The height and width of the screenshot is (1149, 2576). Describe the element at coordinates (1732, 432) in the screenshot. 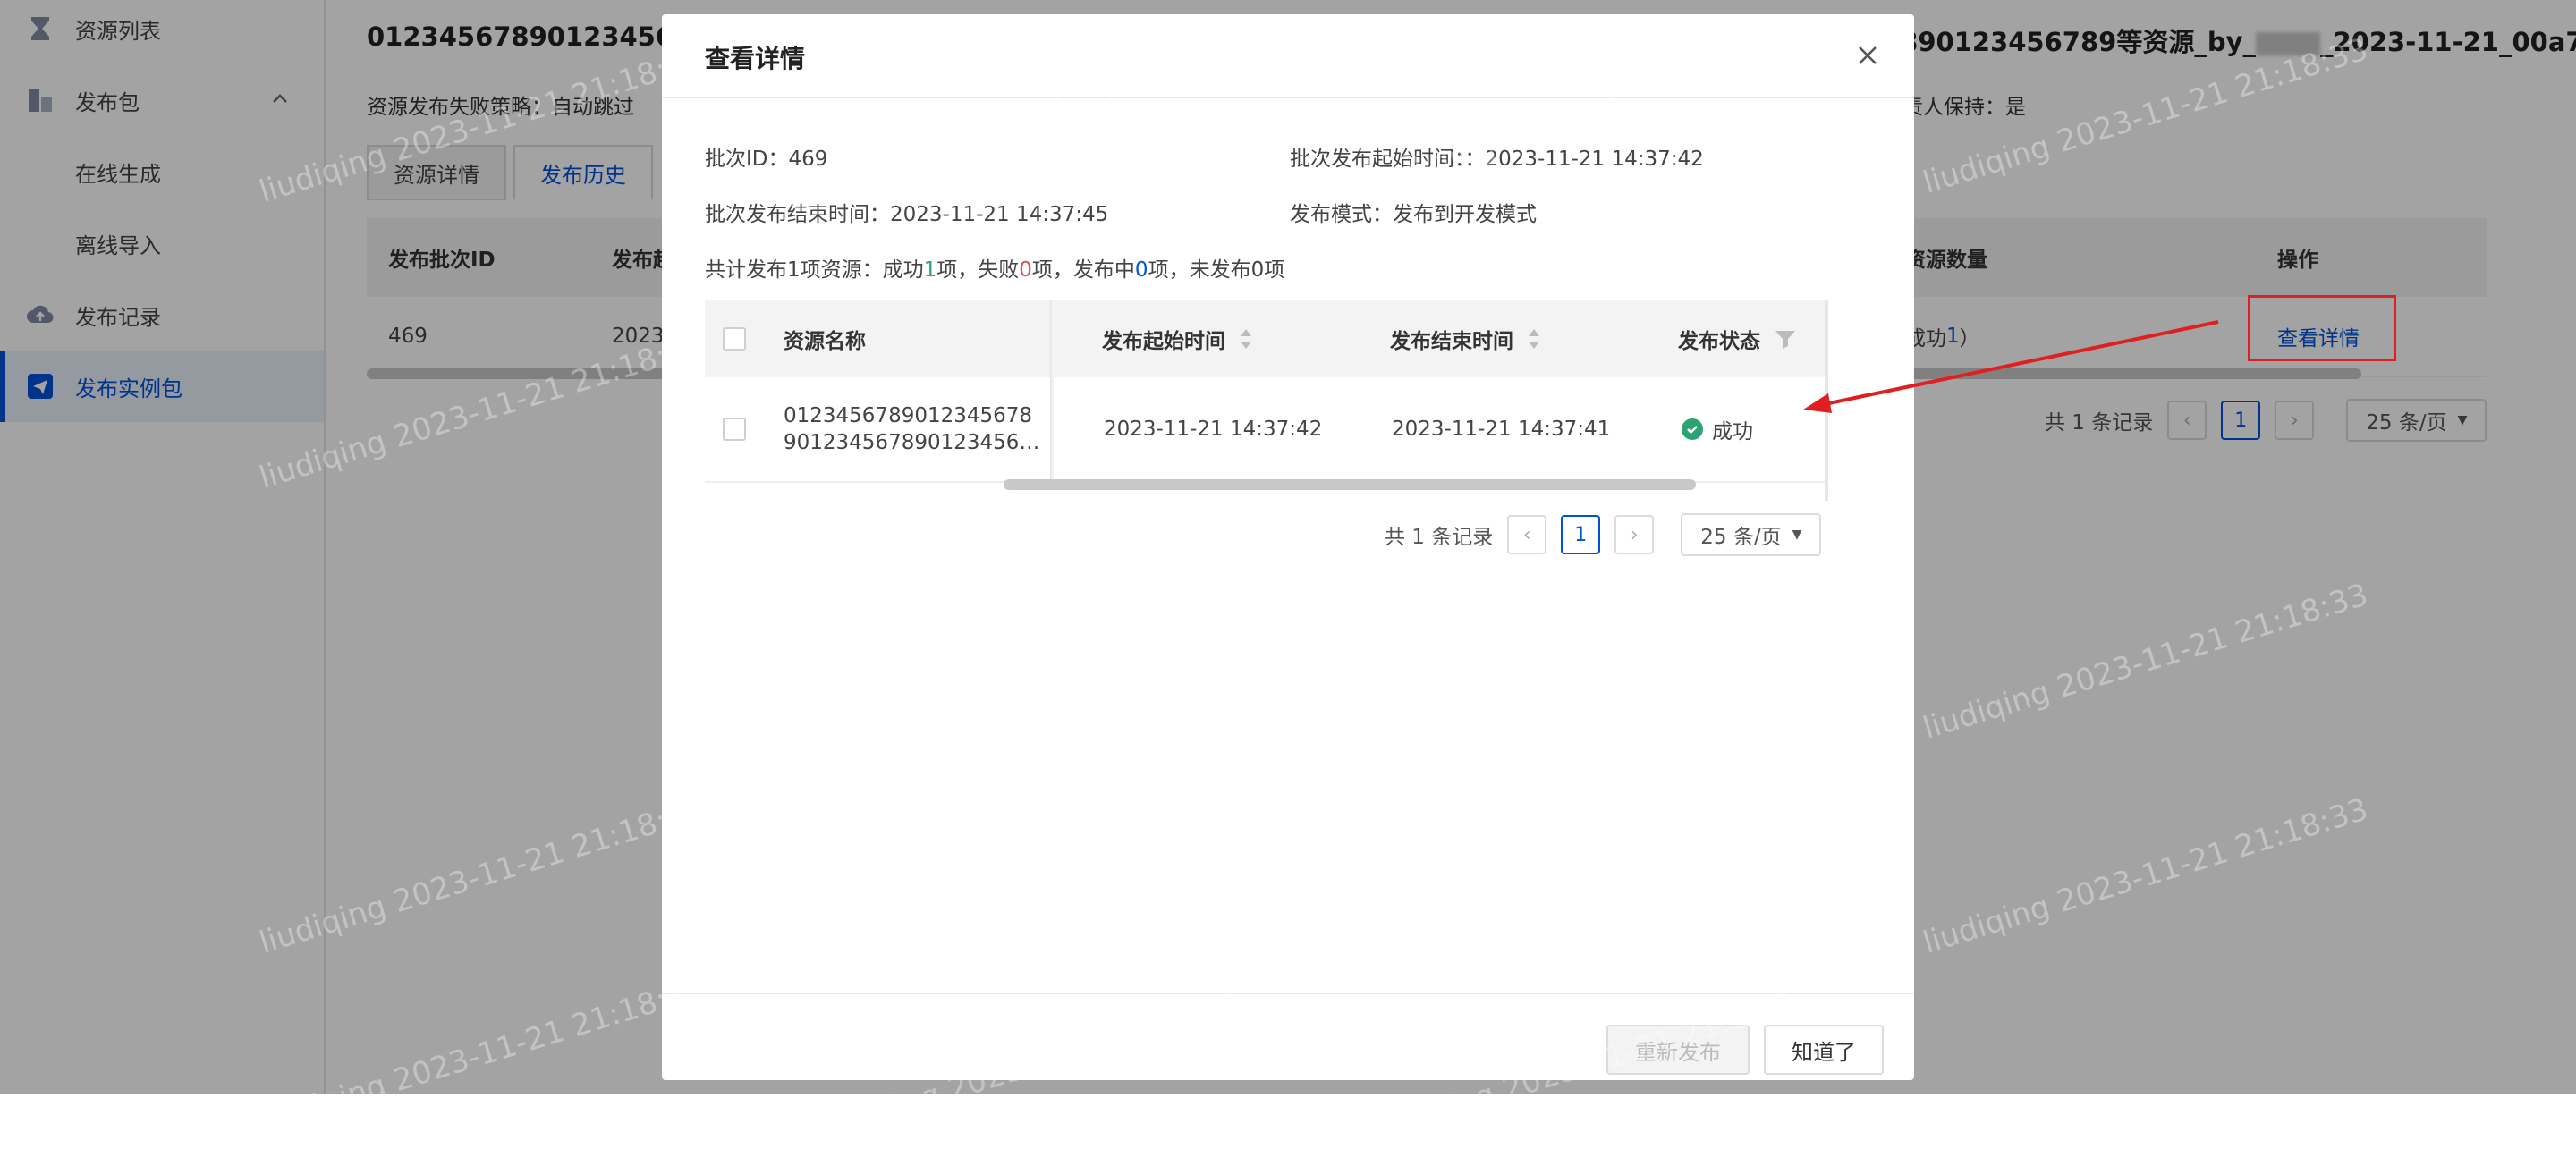

I see `status-text: 成功` at that location.